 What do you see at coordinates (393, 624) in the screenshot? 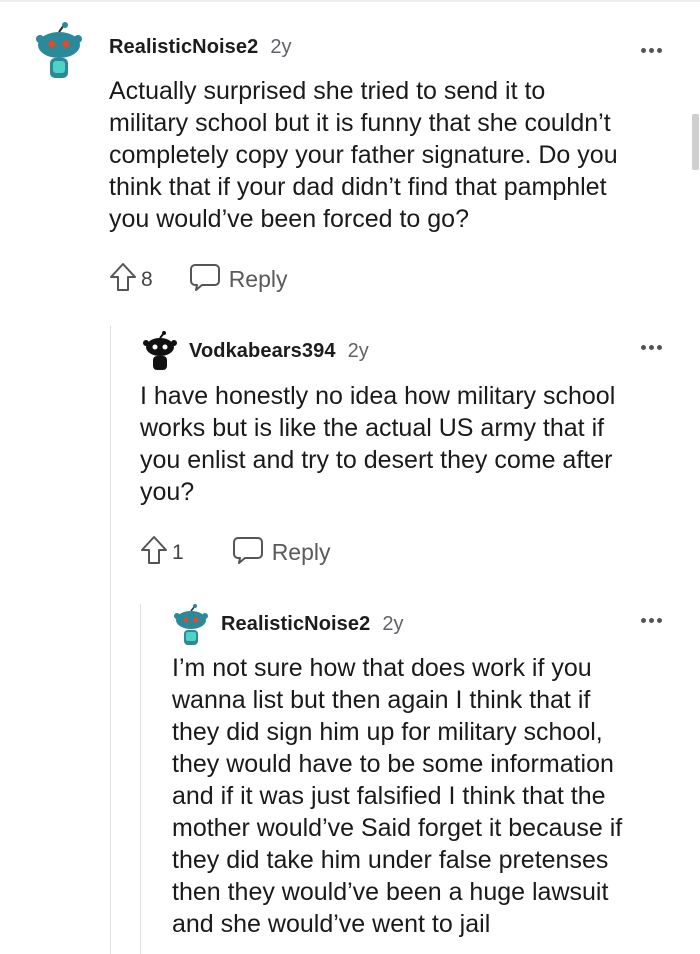
I see `comment-age: 2y` at bounding box center [393, 624].